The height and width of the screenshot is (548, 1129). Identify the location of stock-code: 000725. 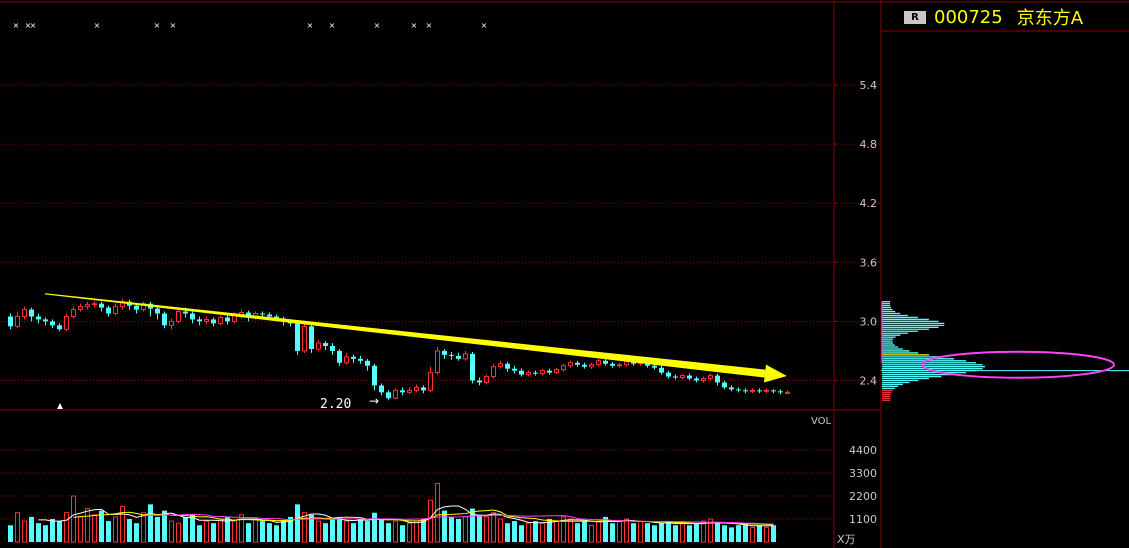
(968, 17).